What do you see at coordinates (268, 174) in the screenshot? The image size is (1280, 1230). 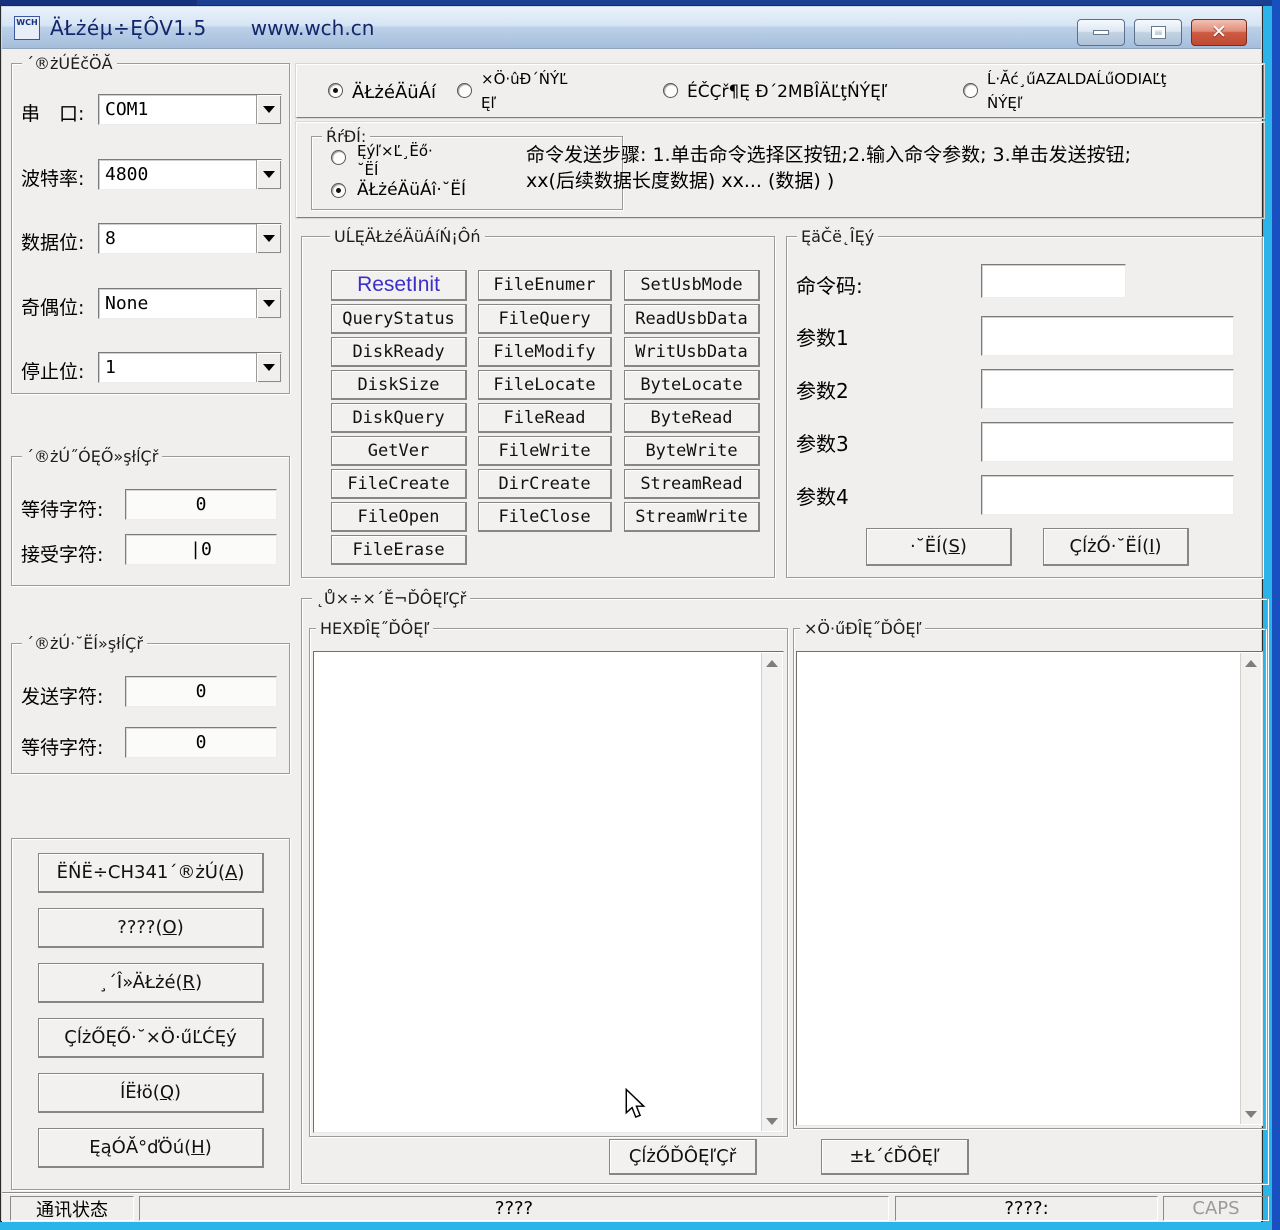 I see `baudrate-dropdown-button` at bounding box center [268, 174].